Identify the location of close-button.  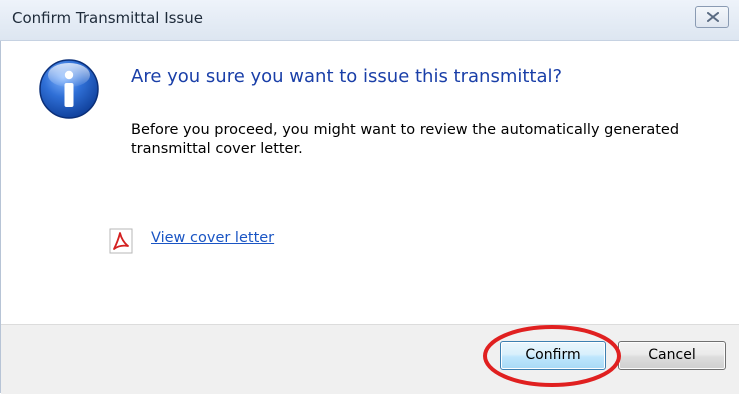
(712, 17).